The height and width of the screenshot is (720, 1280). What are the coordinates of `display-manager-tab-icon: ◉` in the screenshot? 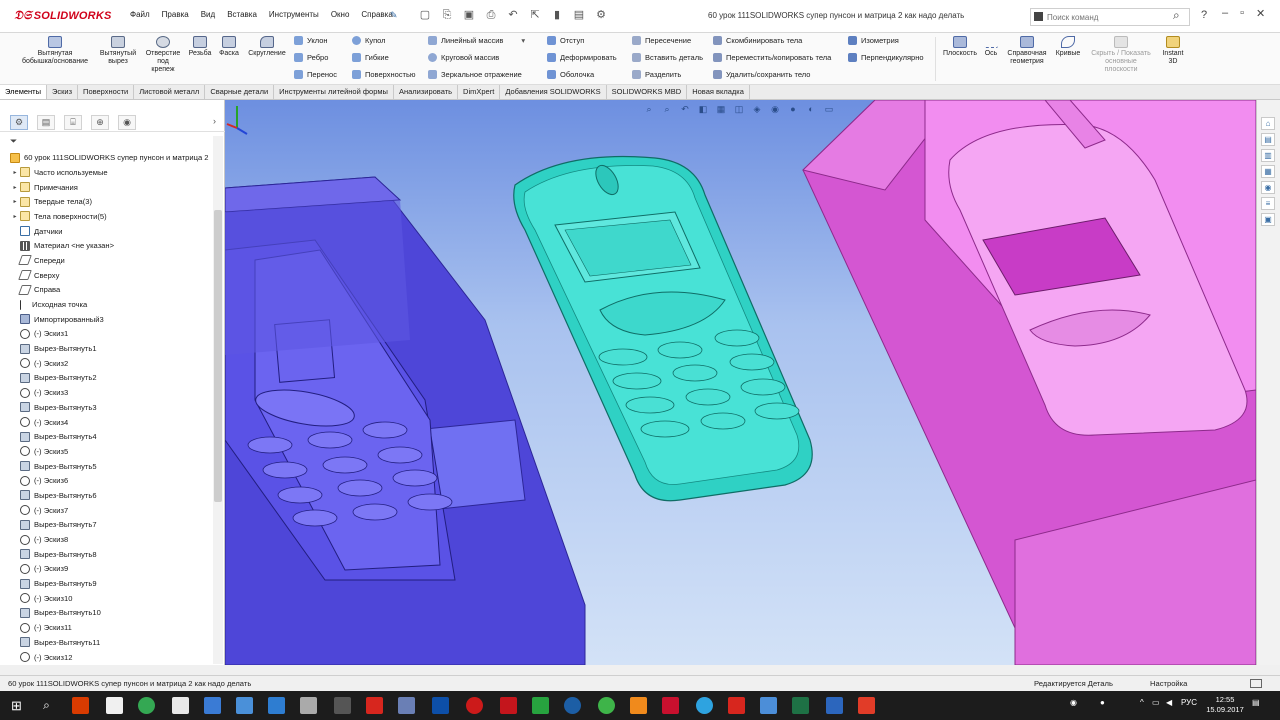 It's located at (127, 122).